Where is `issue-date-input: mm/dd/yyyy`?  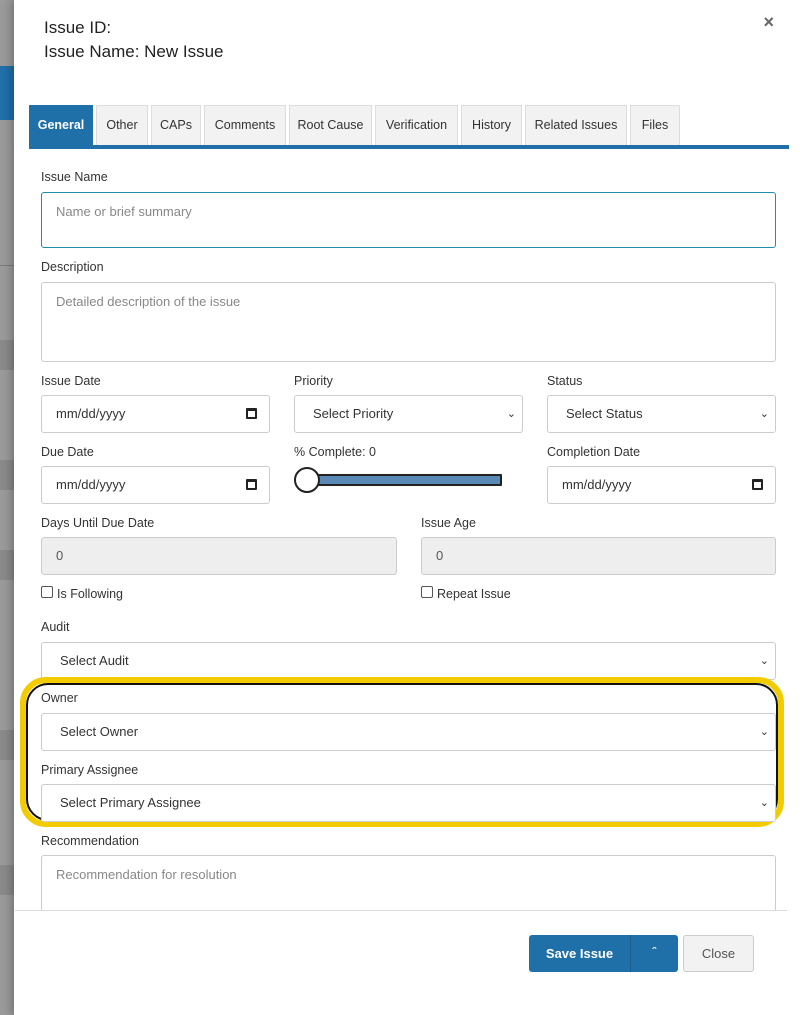 issue-date-input: mm/dd/yyyy is located at coordinates (155, 414).